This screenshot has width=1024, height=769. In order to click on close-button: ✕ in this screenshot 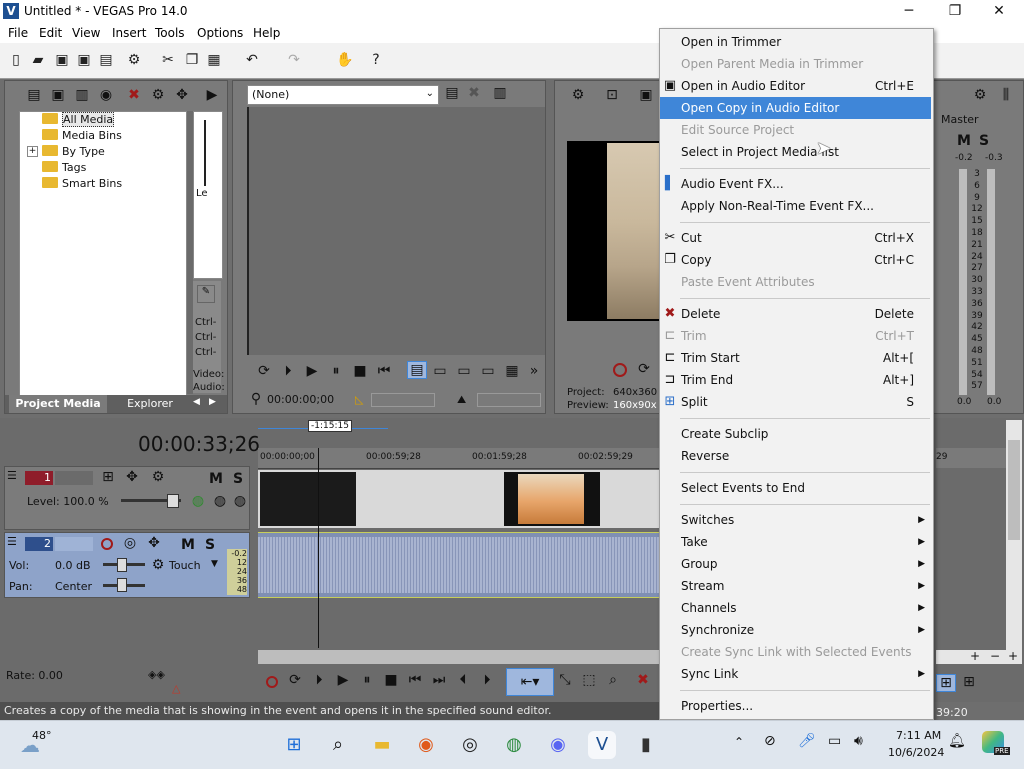, I will do `click(999, 12)`.